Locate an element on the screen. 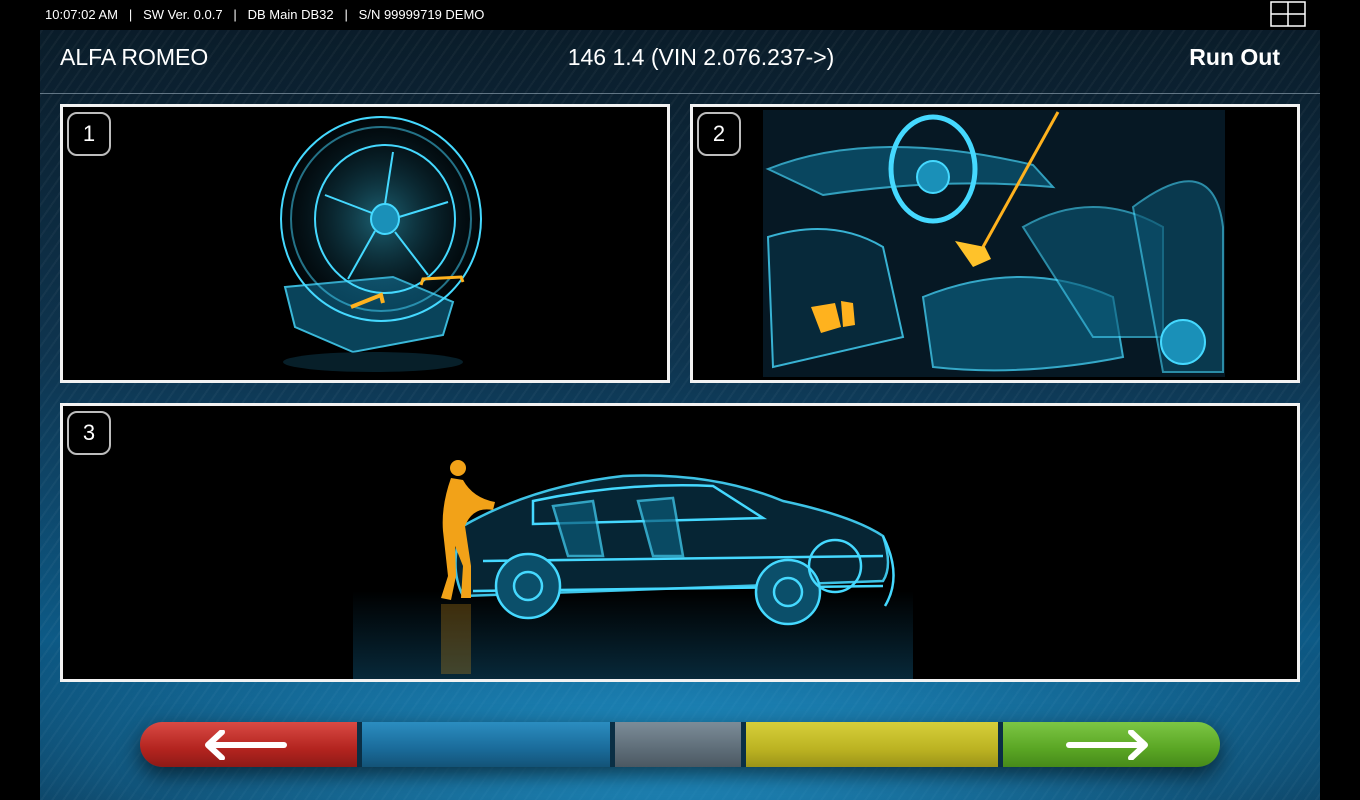 The height and width of the screenshot is (800, 1360). status-database: DB Main DB32 is located at coordinates (290, 14).